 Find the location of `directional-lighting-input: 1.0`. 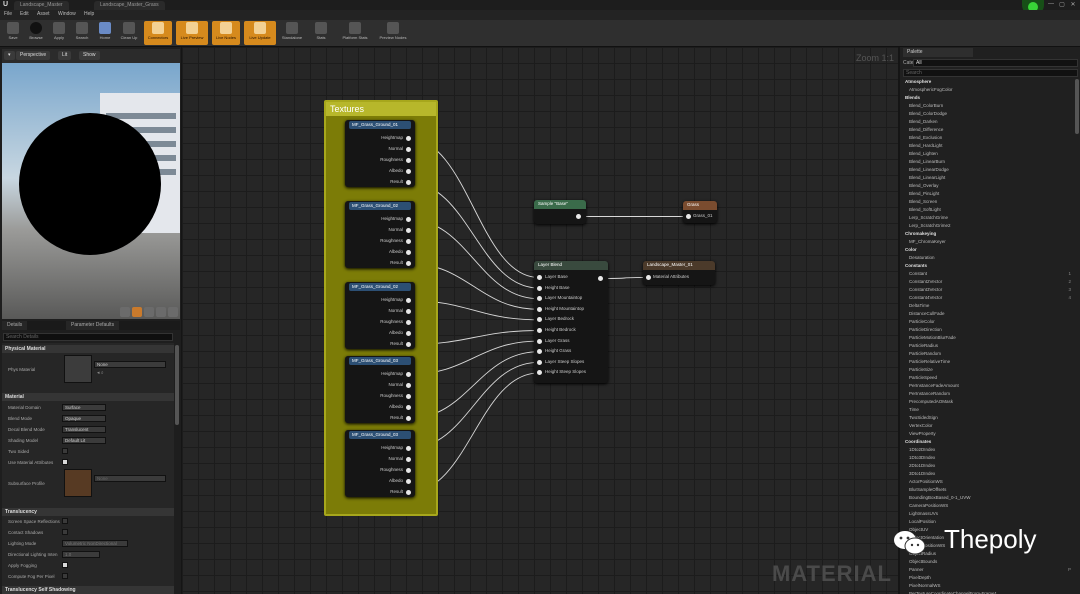

directional-lighting-input: 1.0 is located at coordinates (81, 554).